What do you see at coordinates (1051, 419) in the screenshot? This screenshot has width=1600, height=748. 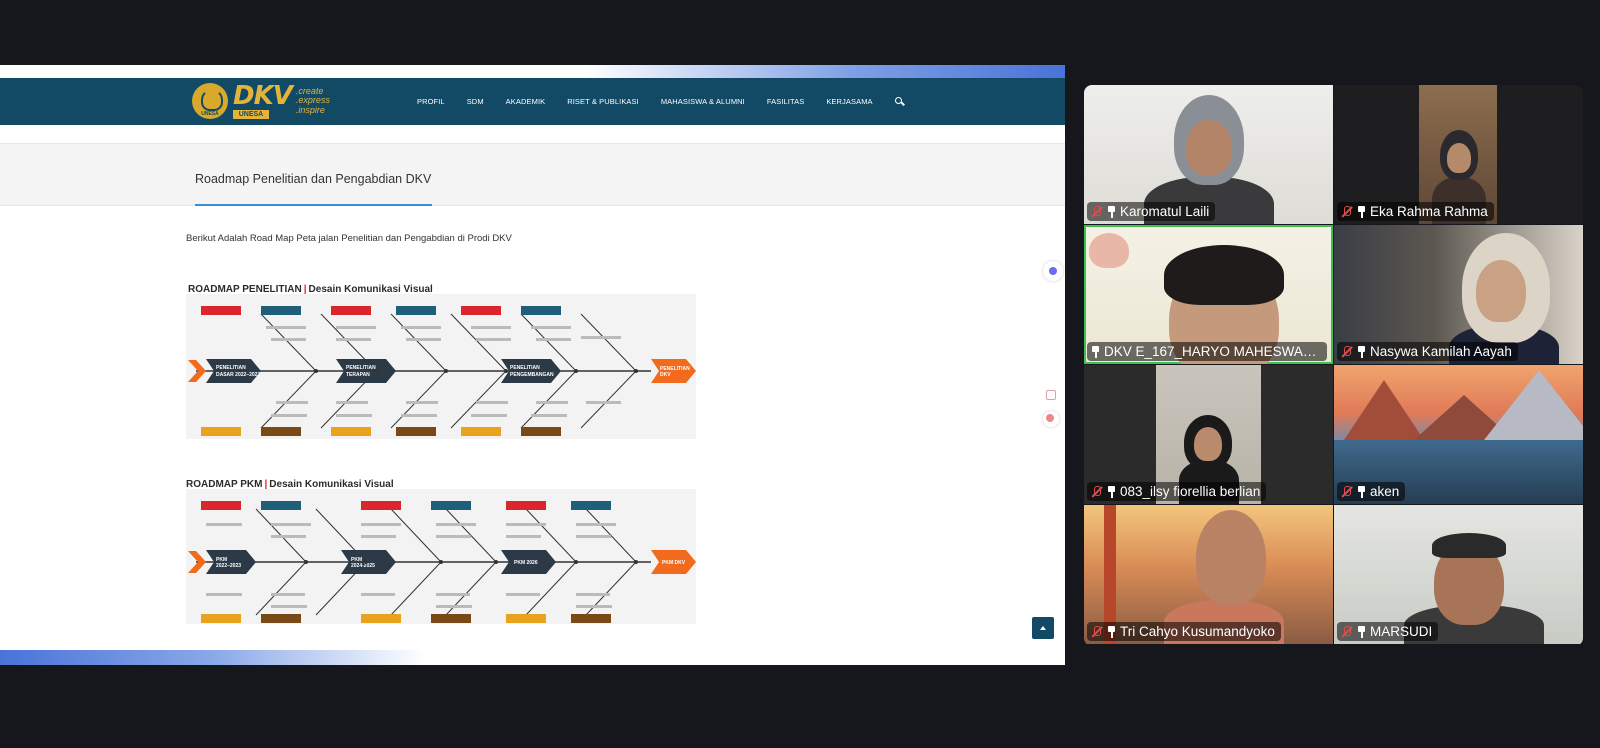 I see `floating-translate-icon` at bounding box center [1051, 419].